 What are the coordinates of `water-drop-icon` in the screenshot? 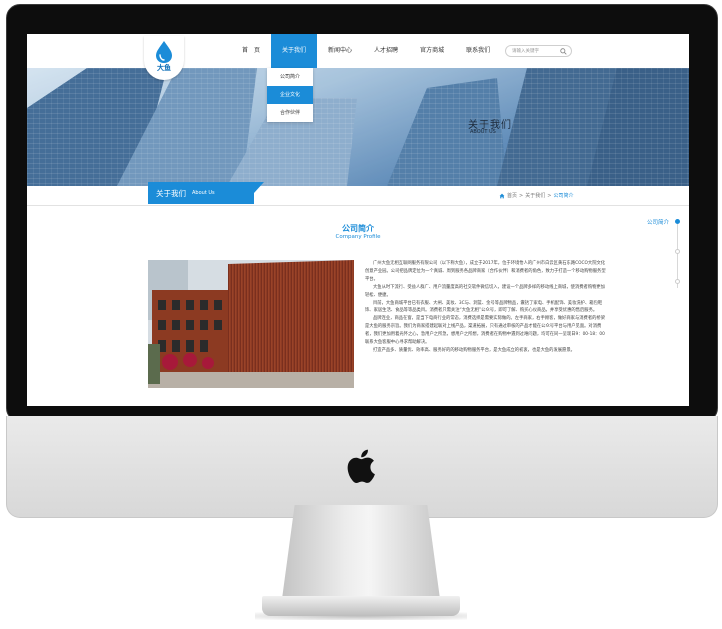 It's located at (164, 52).